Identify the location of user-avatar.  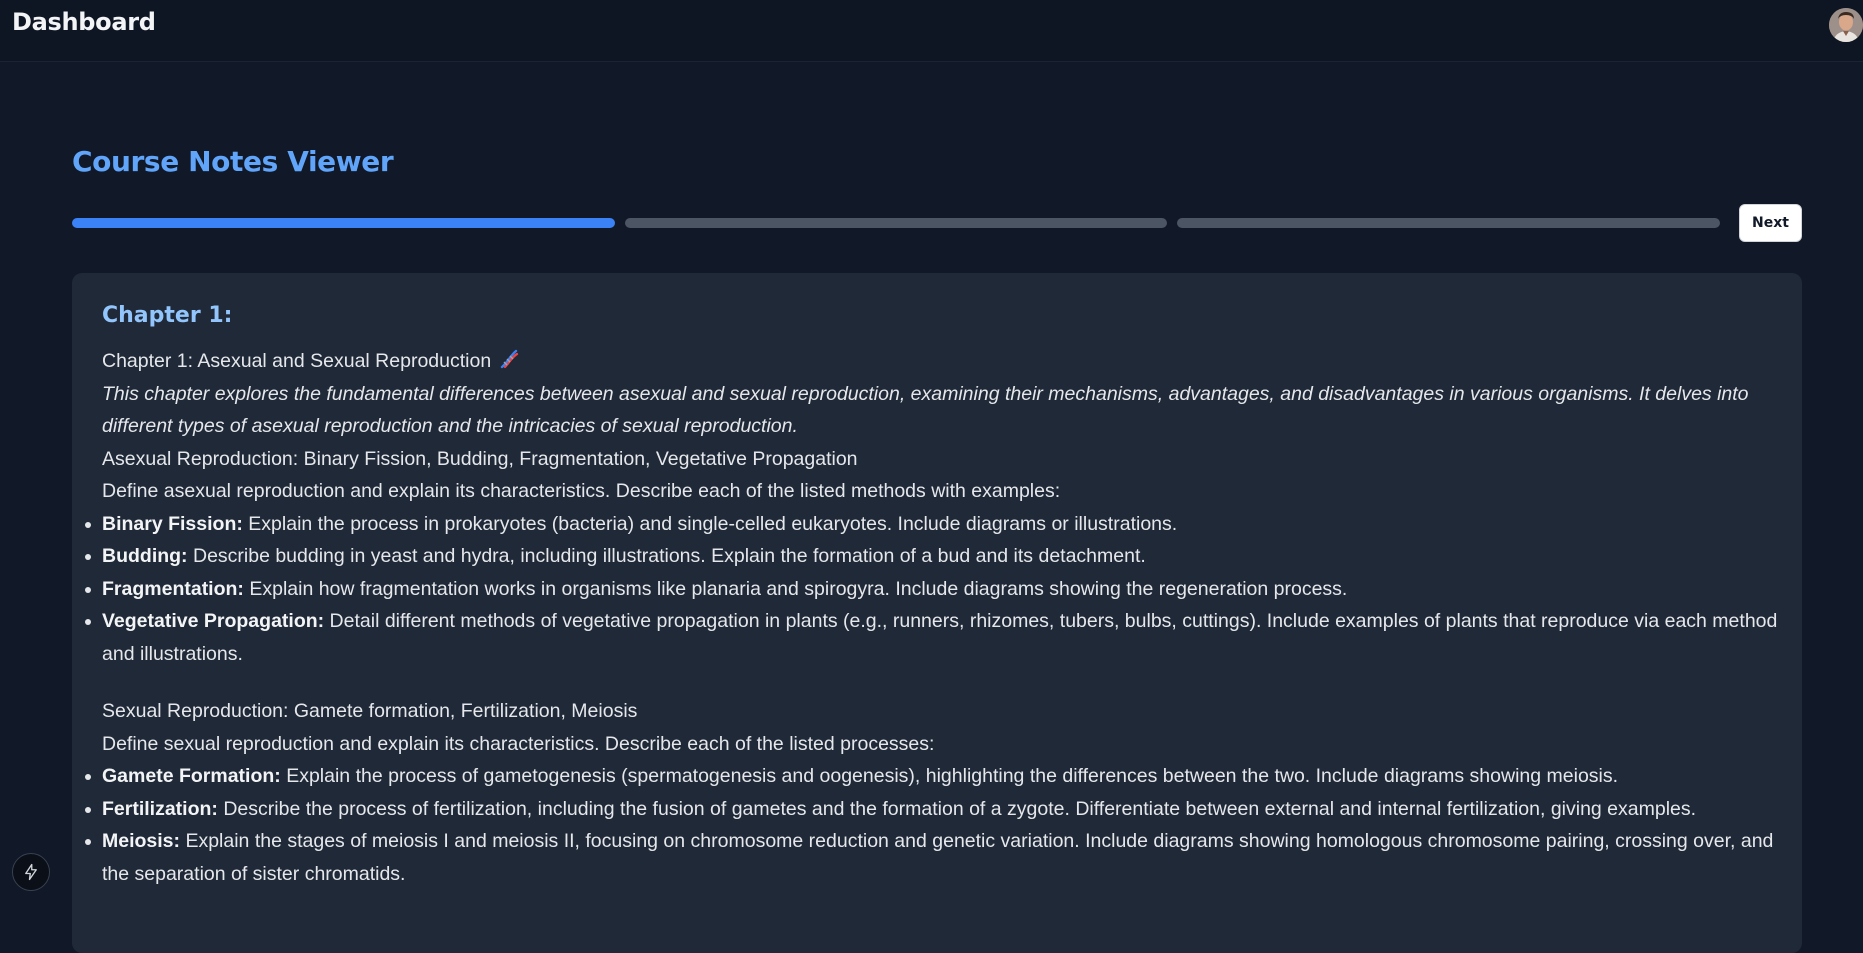
(1846, 25).